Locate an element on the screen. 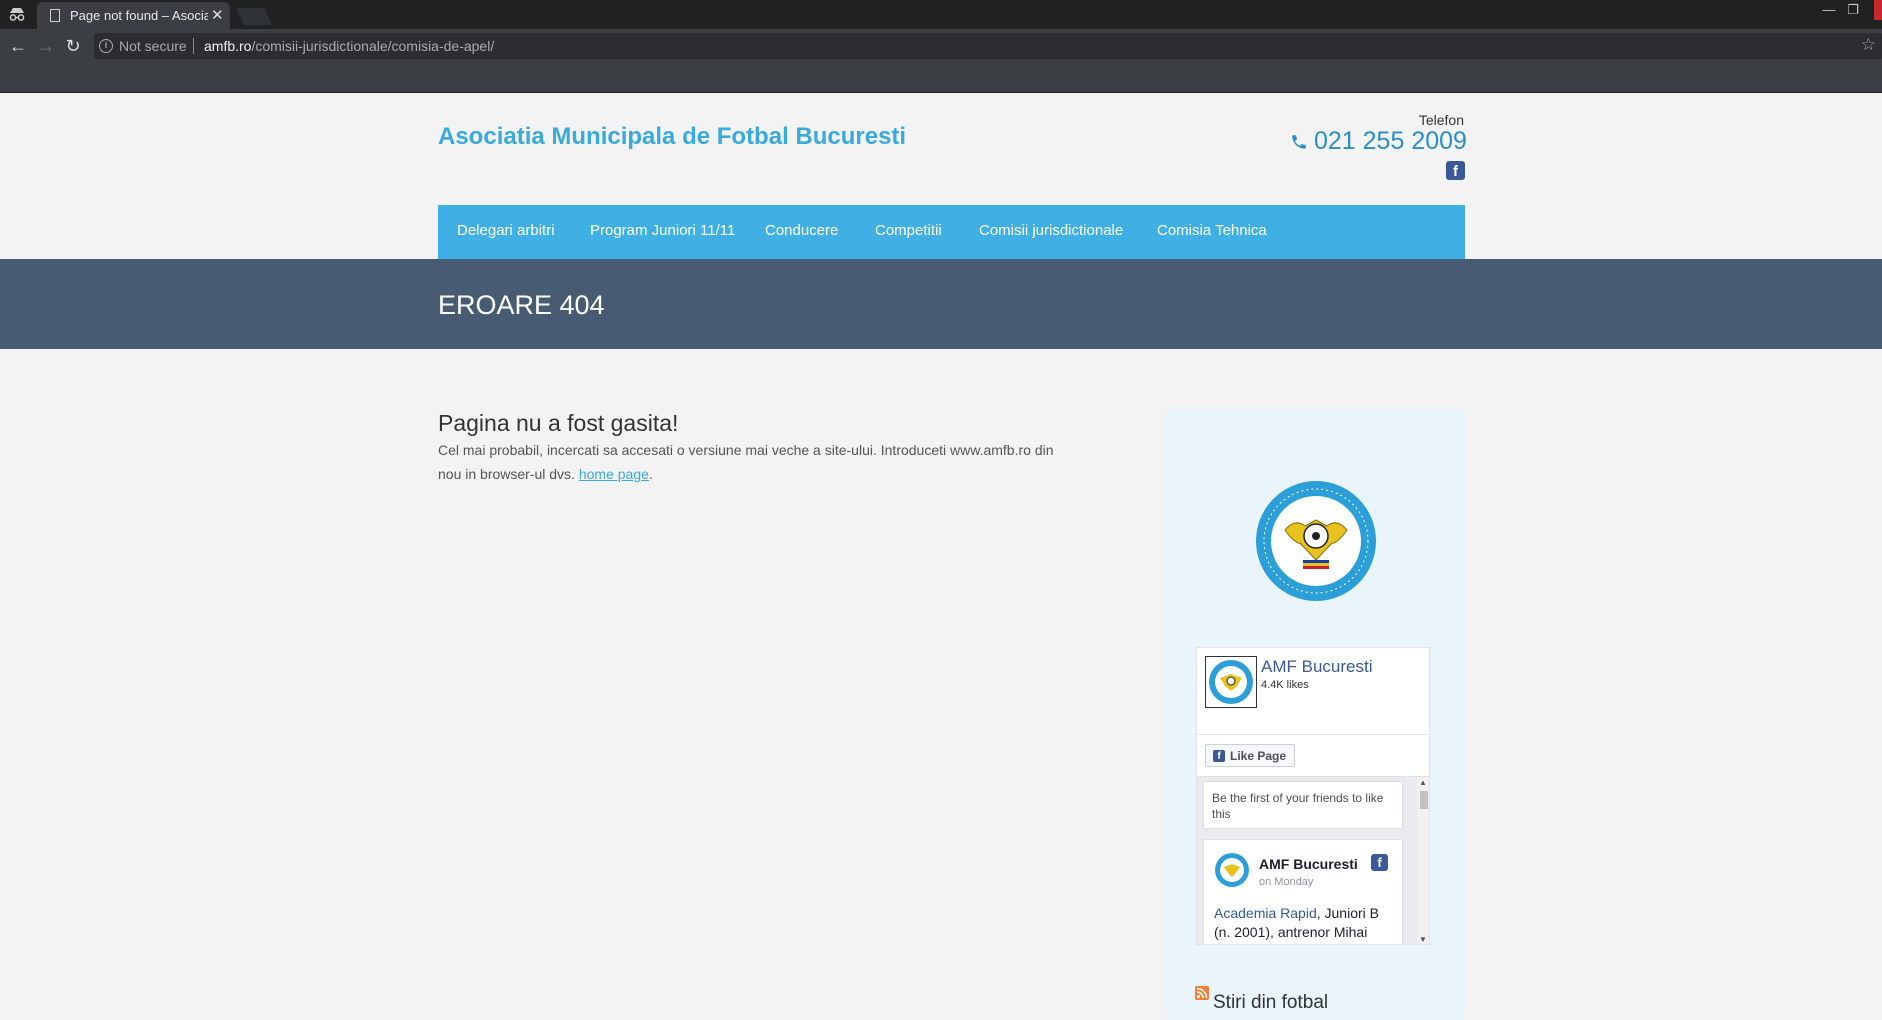 This screenshot has height=1020, width=1882. info-icon: i is located at coordinates (106, 46).